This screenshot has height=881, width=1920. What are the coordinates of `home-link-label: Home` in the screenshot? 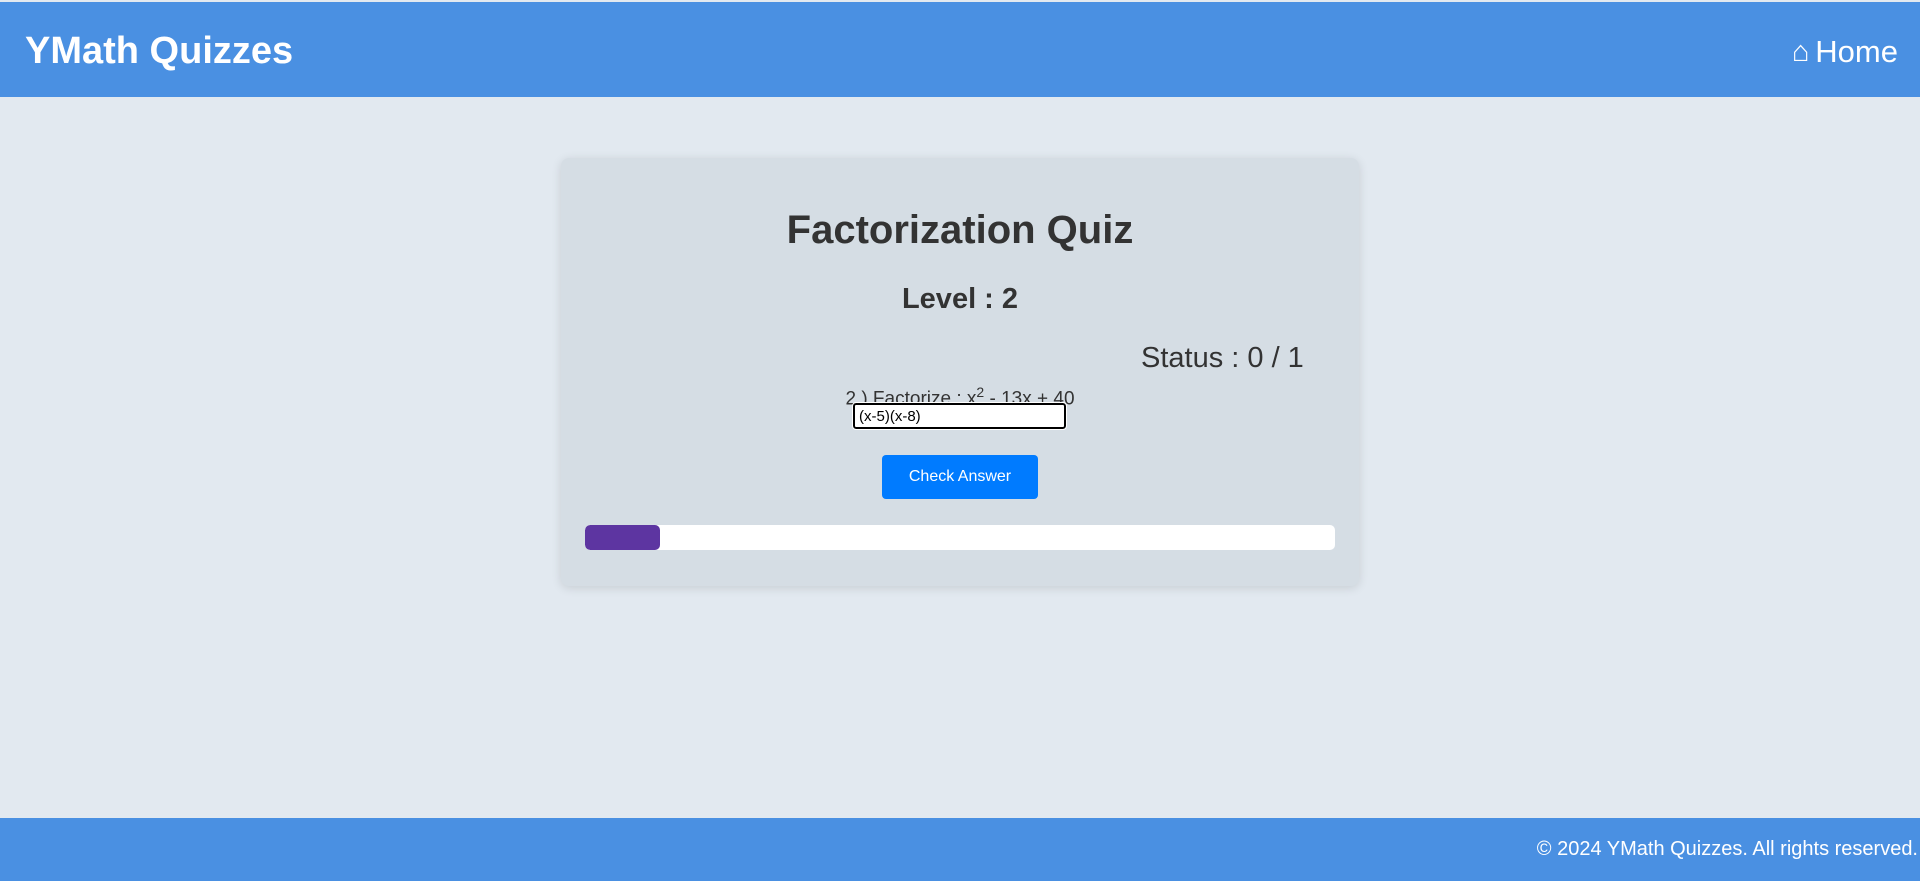 It's located at (1856, 51).